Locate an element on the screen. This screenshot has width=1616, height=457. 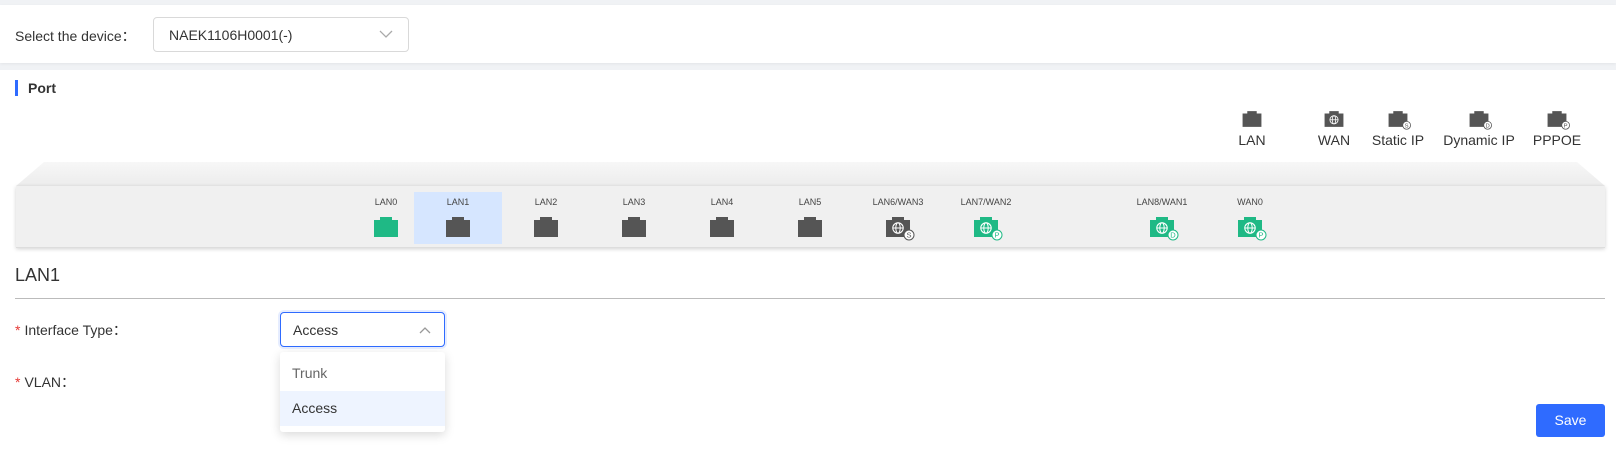
vlan-label: * VLAN： is located at coordinates (45, 382).